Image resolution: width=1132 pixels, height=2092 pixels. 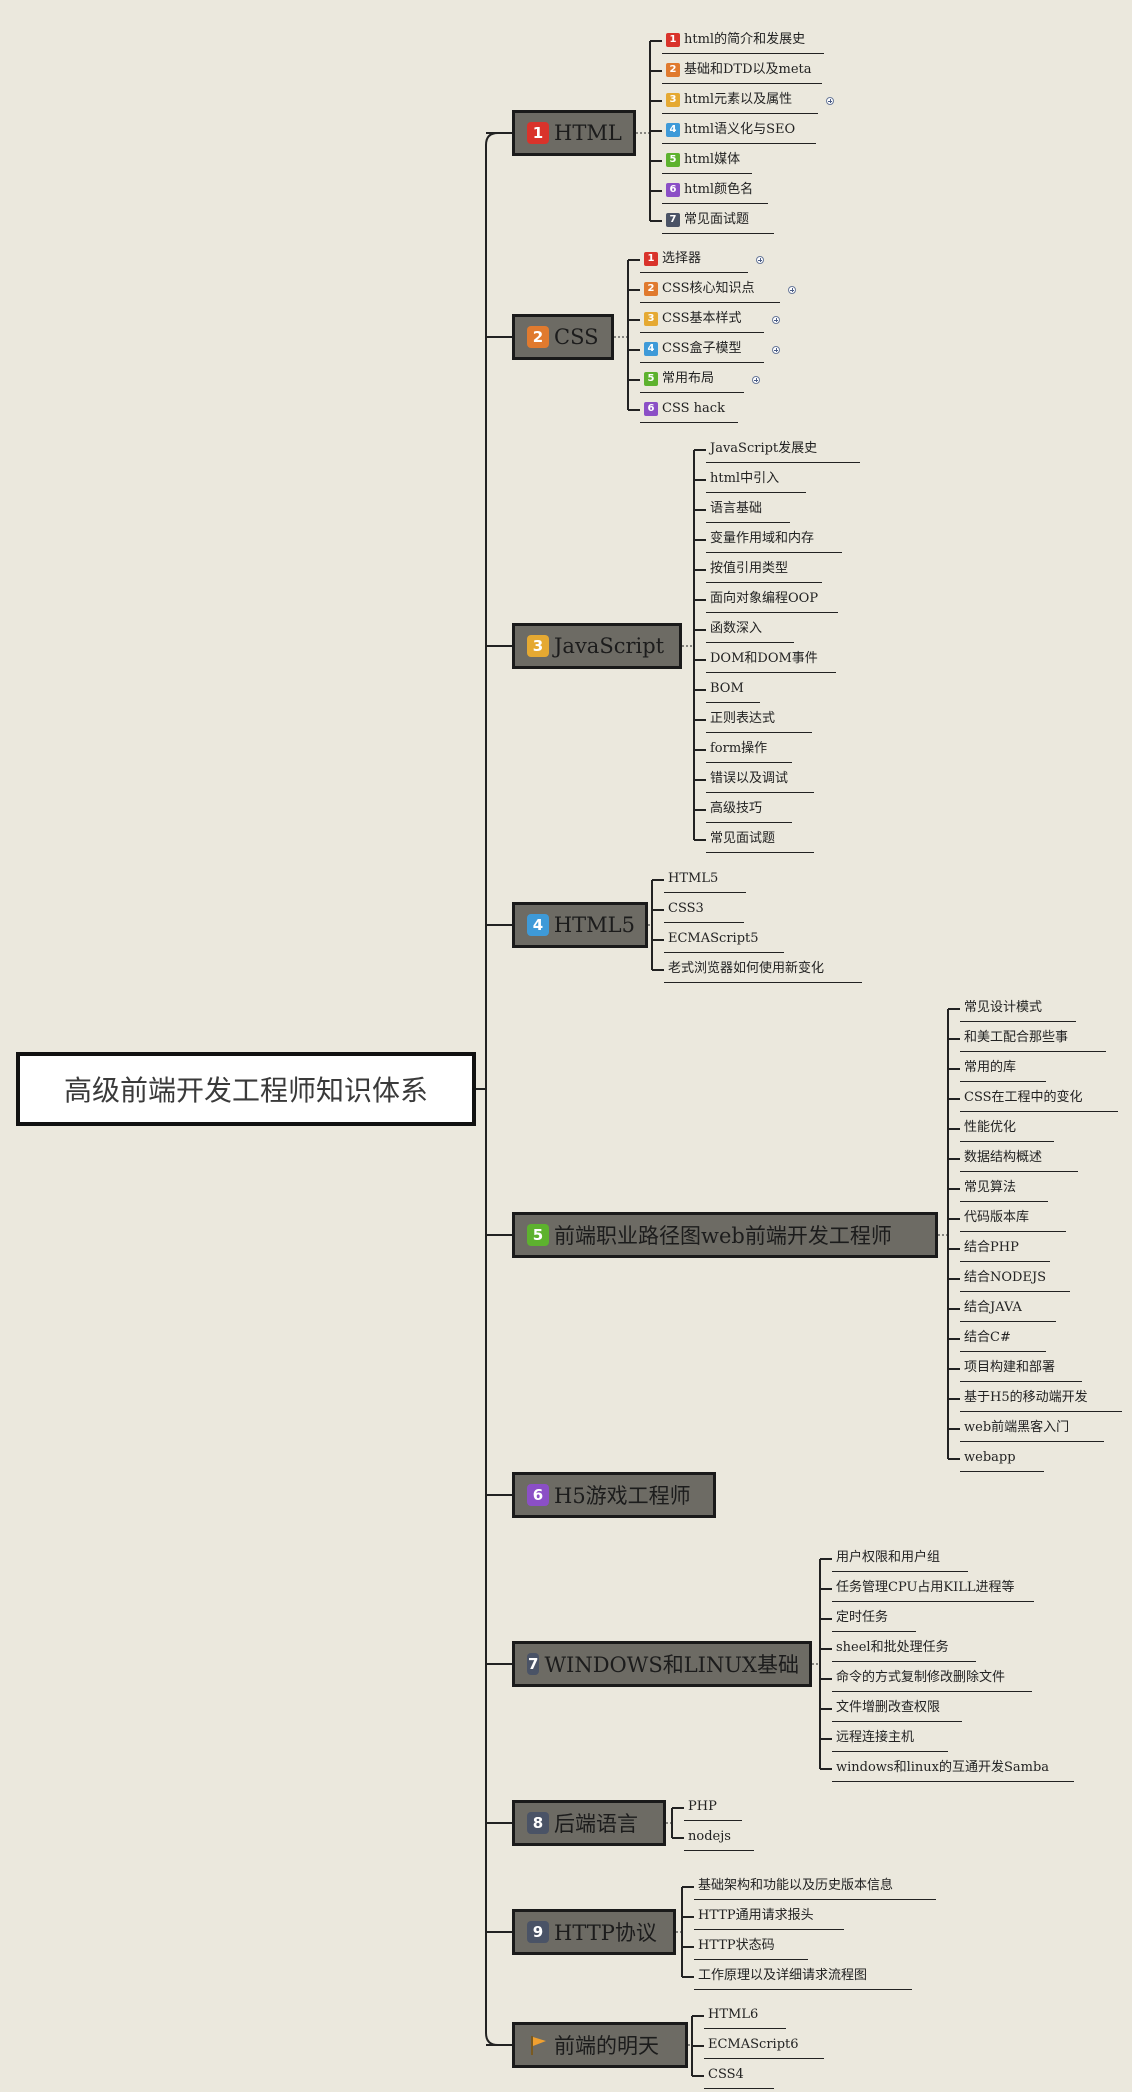 What do you see at coordinates (751, 1947) in the screenshot?
I see `subtopic-item: HTTP状态码` at bounding box center [751, 1947].